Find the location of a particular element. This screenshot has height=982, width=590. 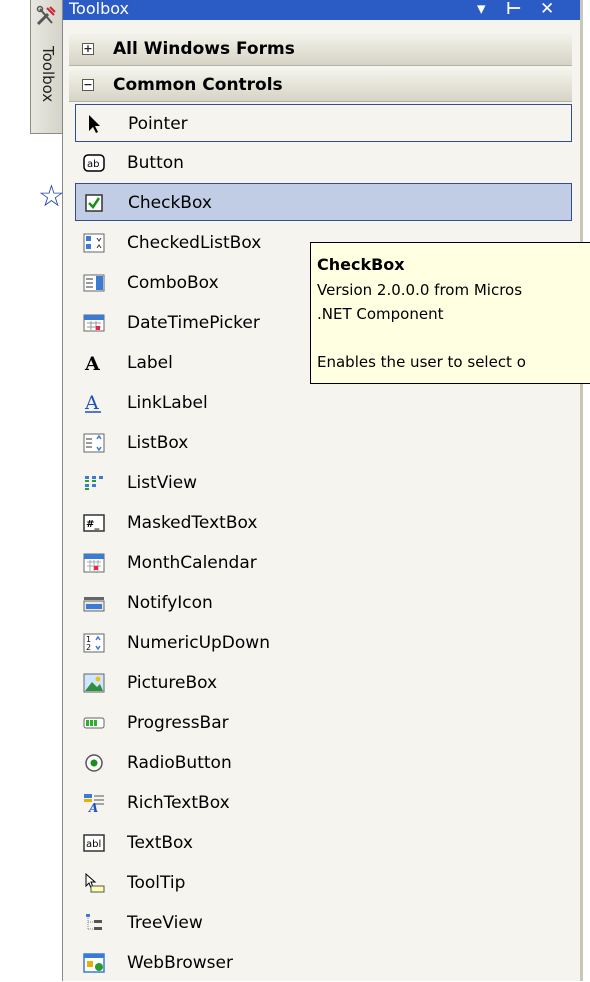

numericupdown-icon: 12 is located at coordinates (94, 643).